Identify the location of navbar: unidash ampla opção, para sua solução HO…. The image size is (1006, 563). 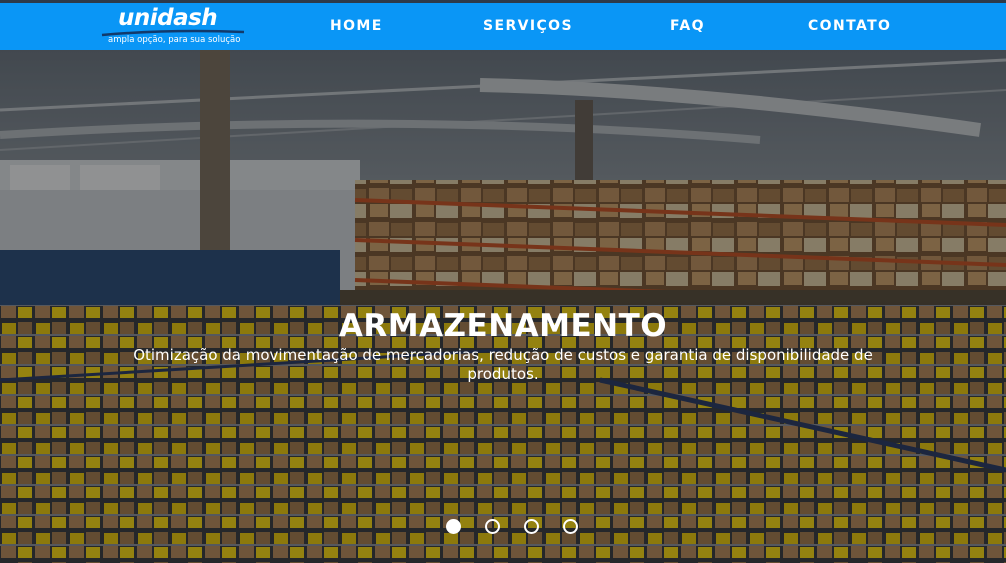
(503, 26).